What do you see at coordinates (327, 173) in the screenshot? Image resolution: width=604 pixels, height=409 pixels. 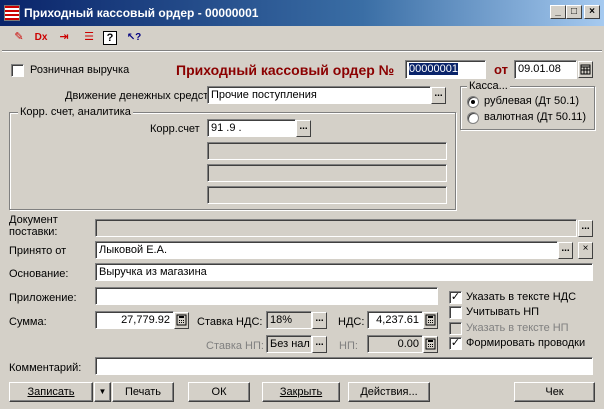 I see `subconto-2-field` at bounding box center [327, 173].